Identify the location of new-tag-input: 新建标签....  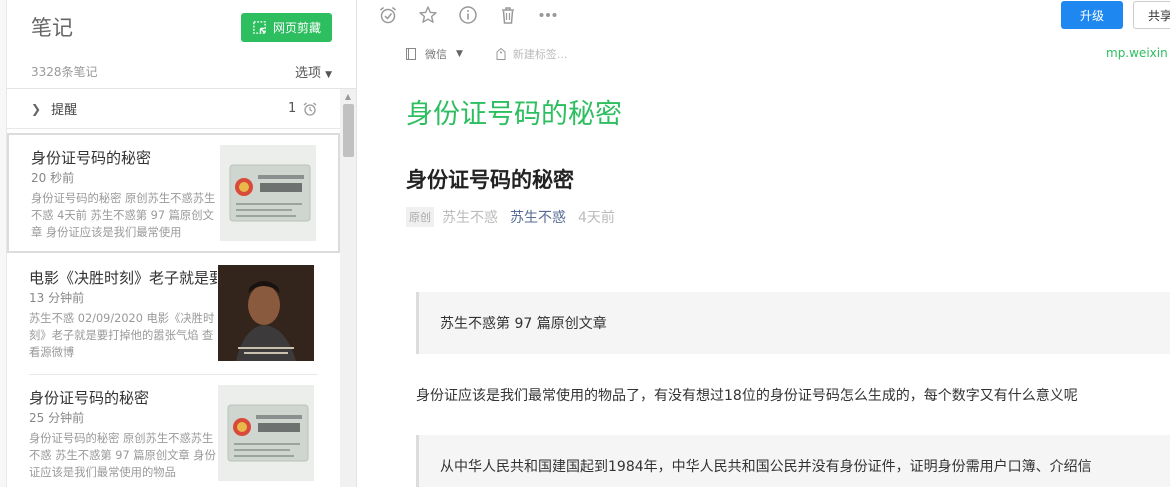
(540, 54).